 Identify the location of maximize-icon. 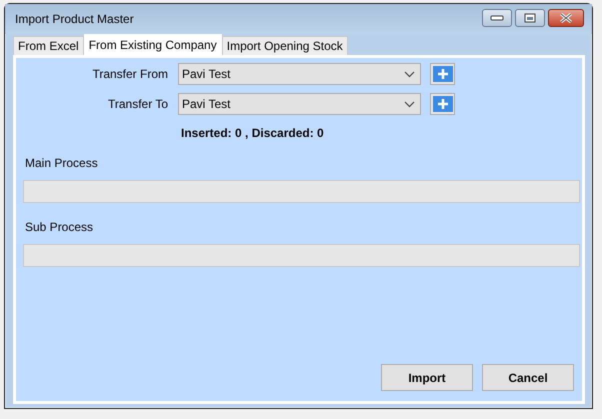
(530, 18).